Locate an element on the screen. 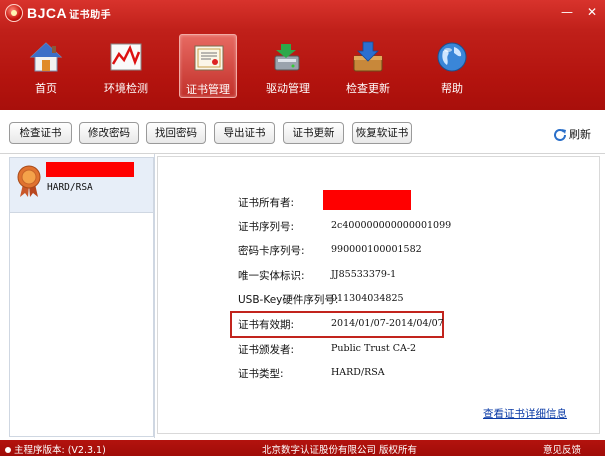  globe-icon is located at coordinates (452, 57).